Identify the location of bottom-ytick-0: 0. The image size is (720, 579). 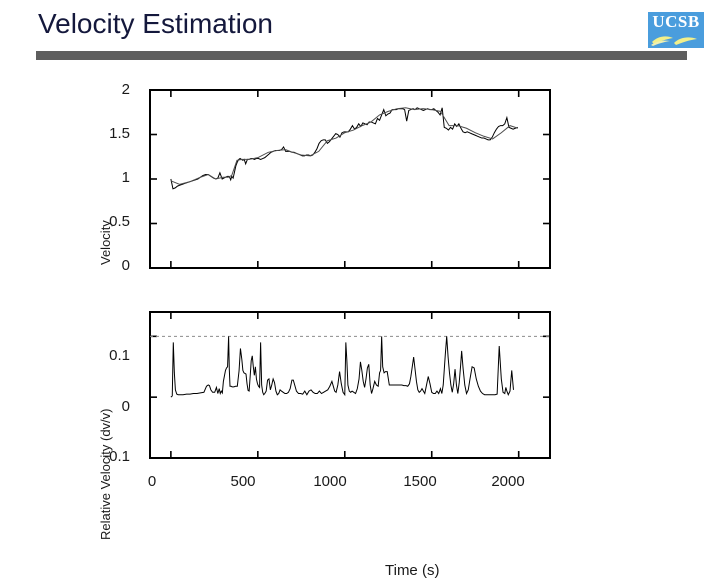
(125, 406).